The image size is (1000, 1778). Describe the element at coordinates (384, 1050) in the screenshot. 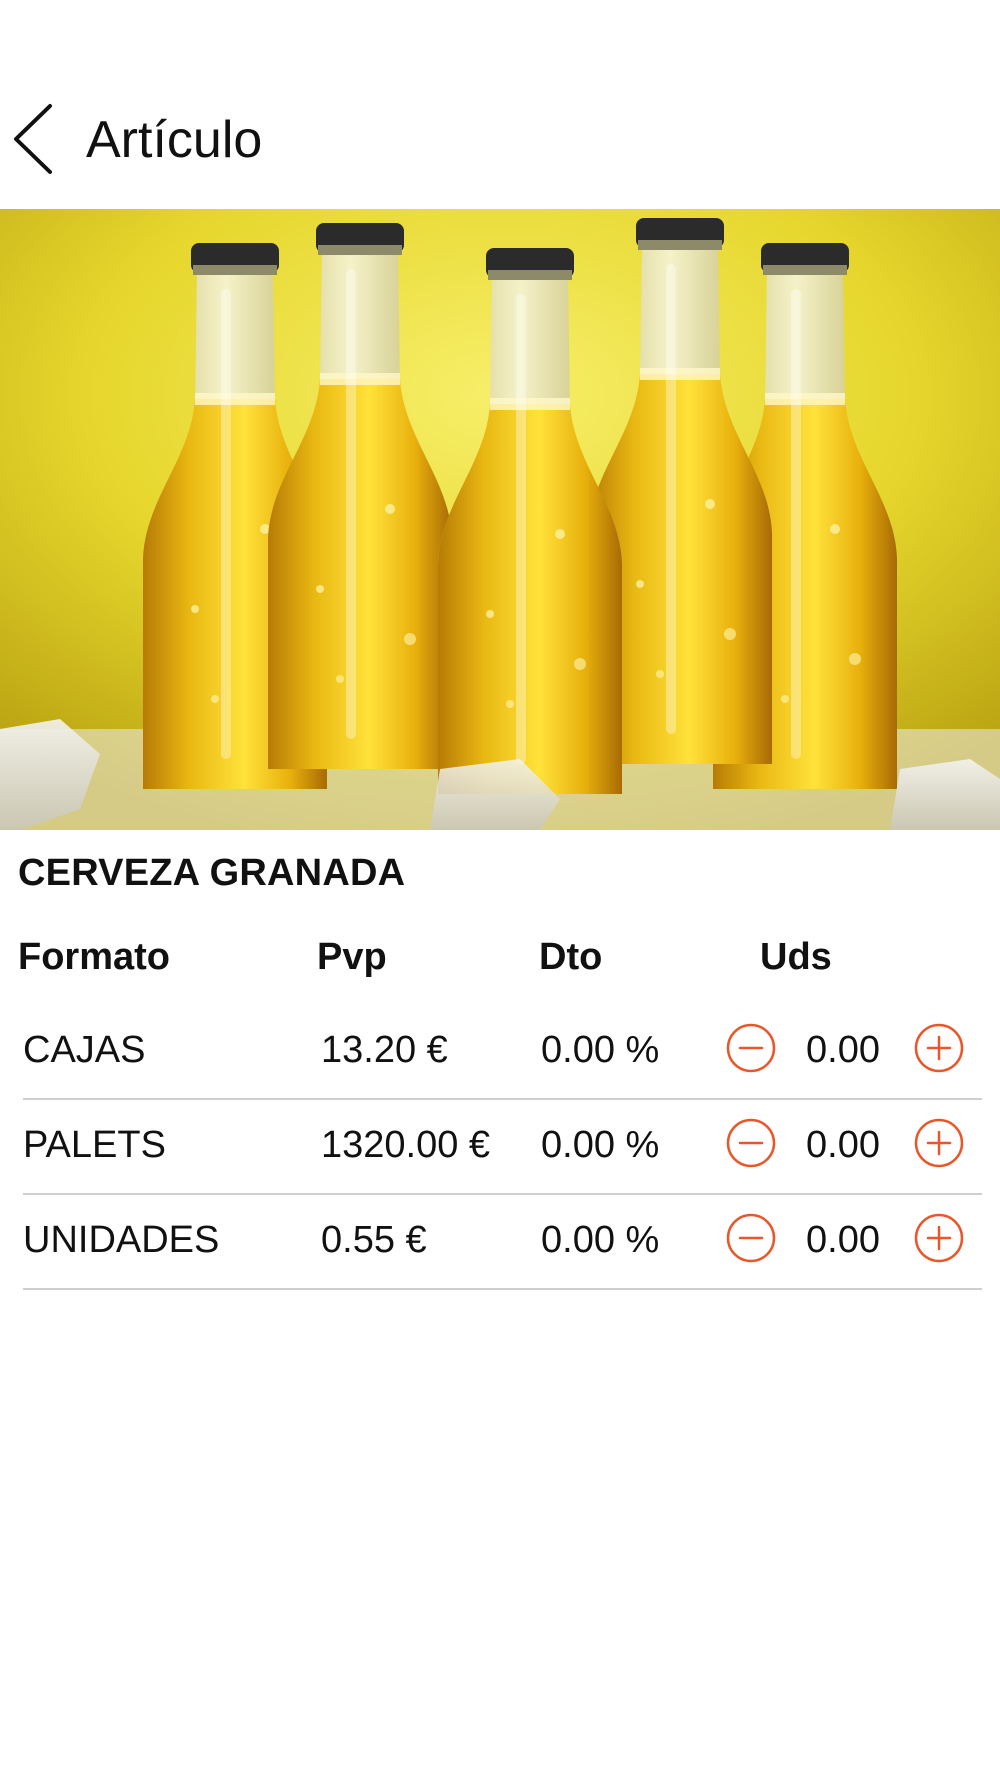

I see `price-cell: 13.20 €` at that location.